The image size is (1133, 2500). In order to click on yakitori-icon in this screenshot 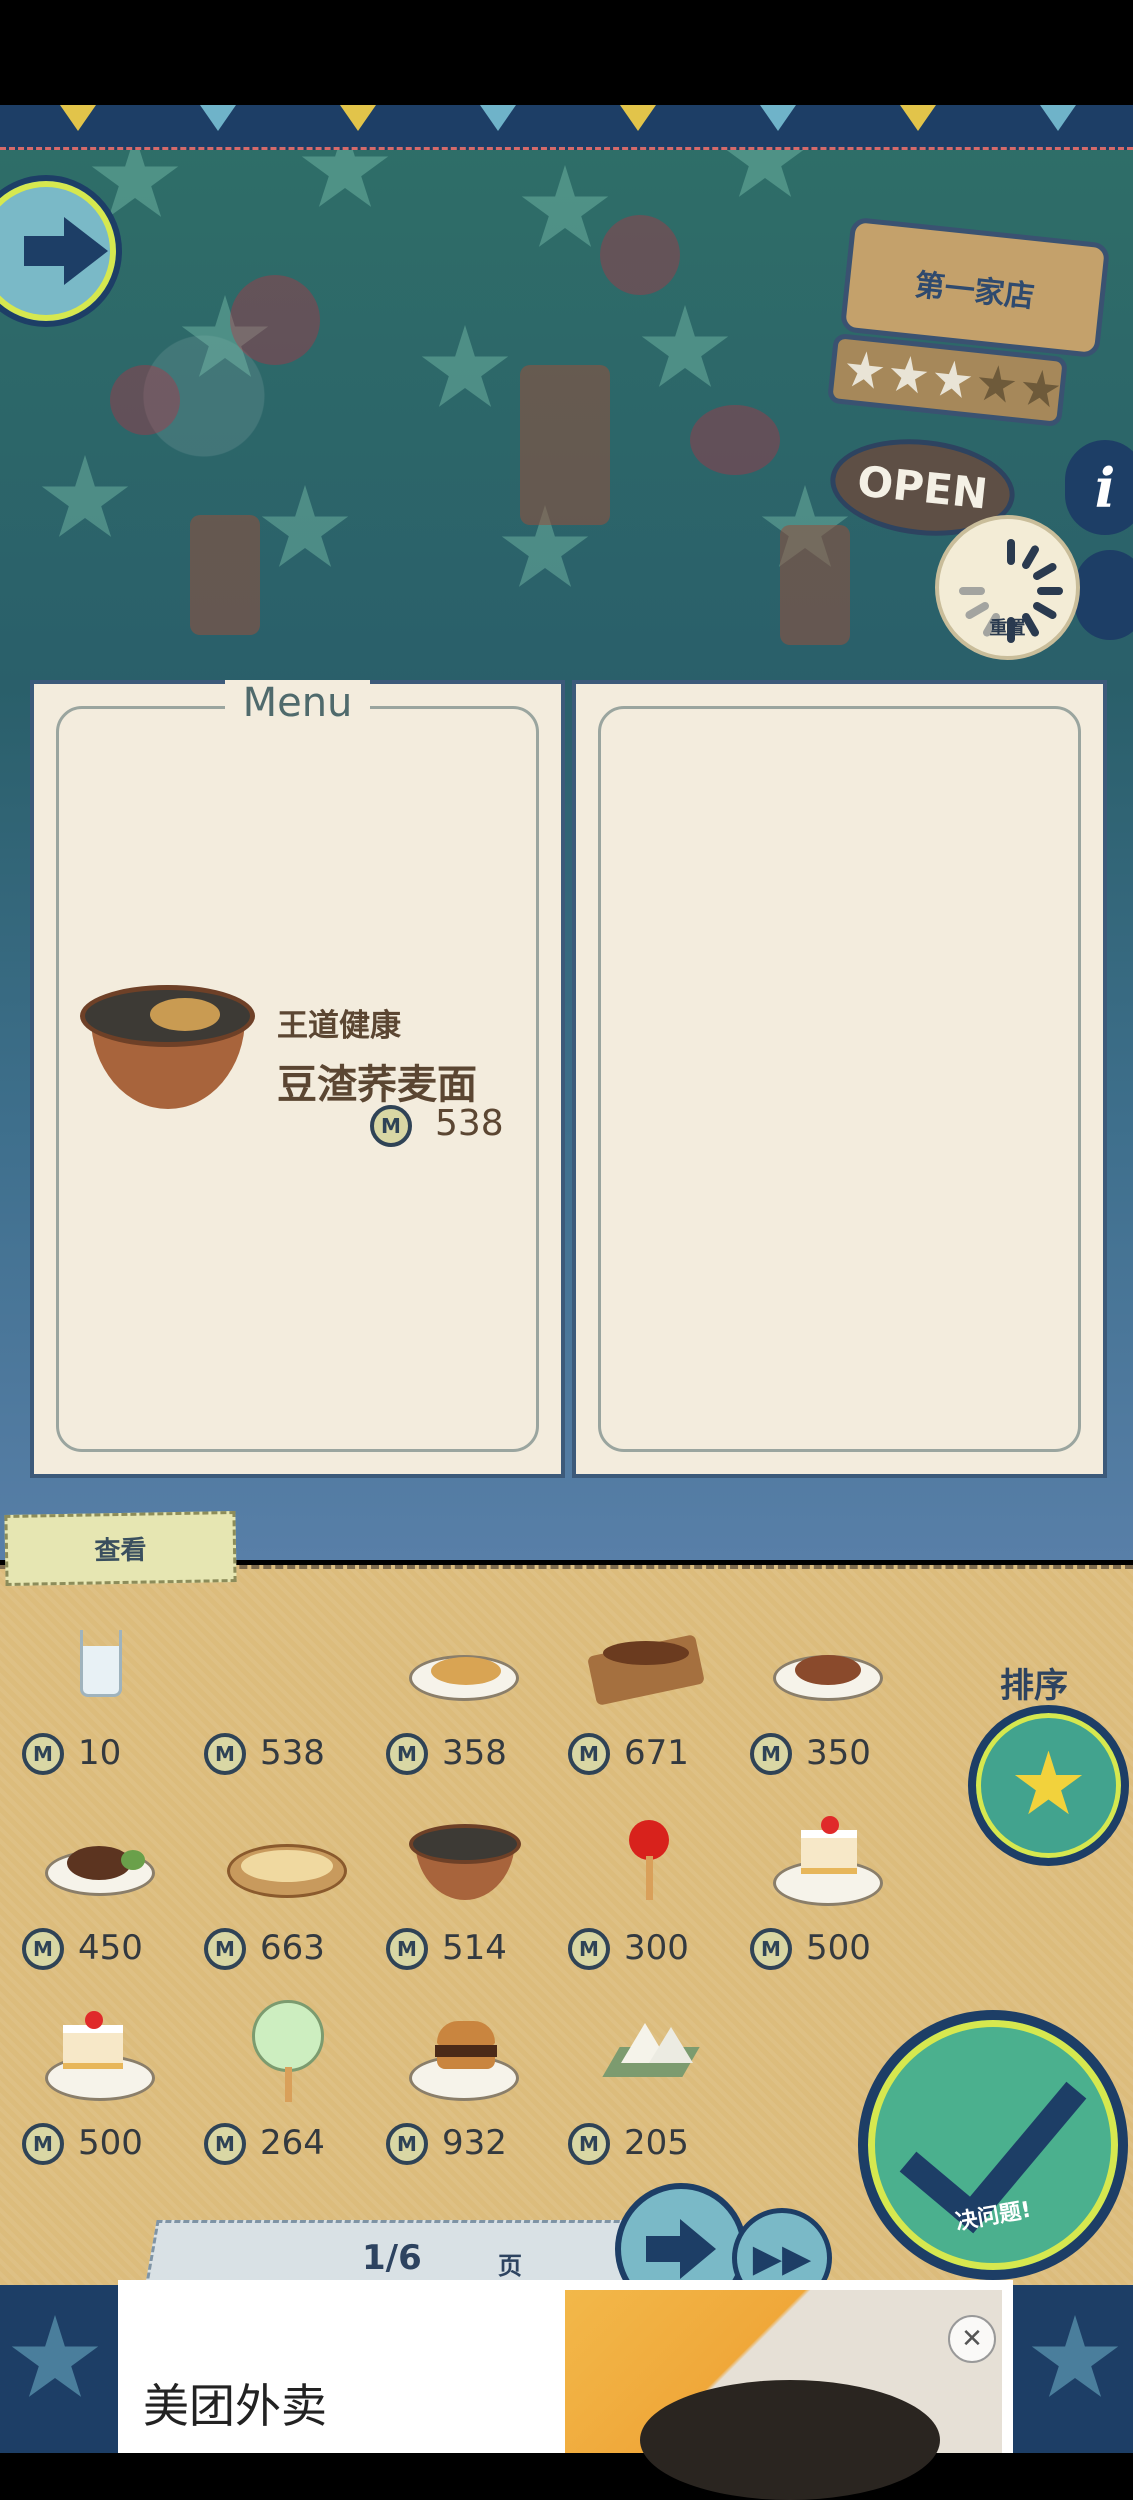, I will do `click(646, 1660)`.